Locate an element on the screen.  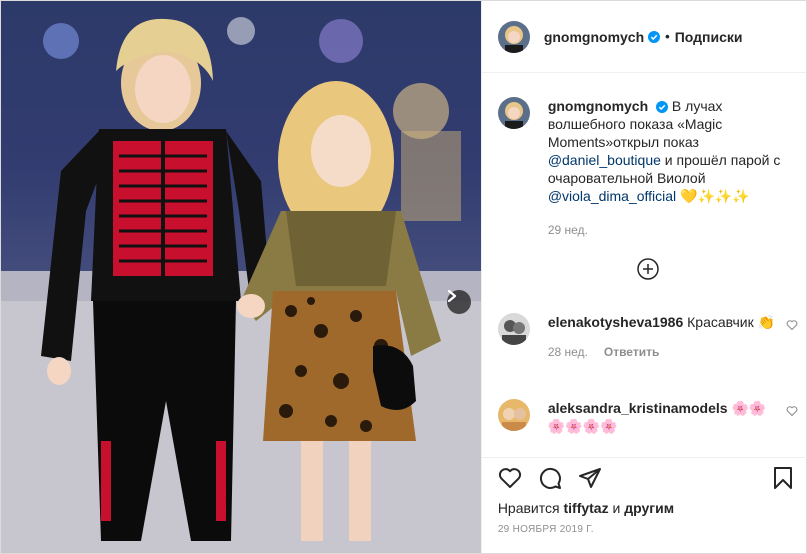
next-photo-button is located at coordinates (459, 302).